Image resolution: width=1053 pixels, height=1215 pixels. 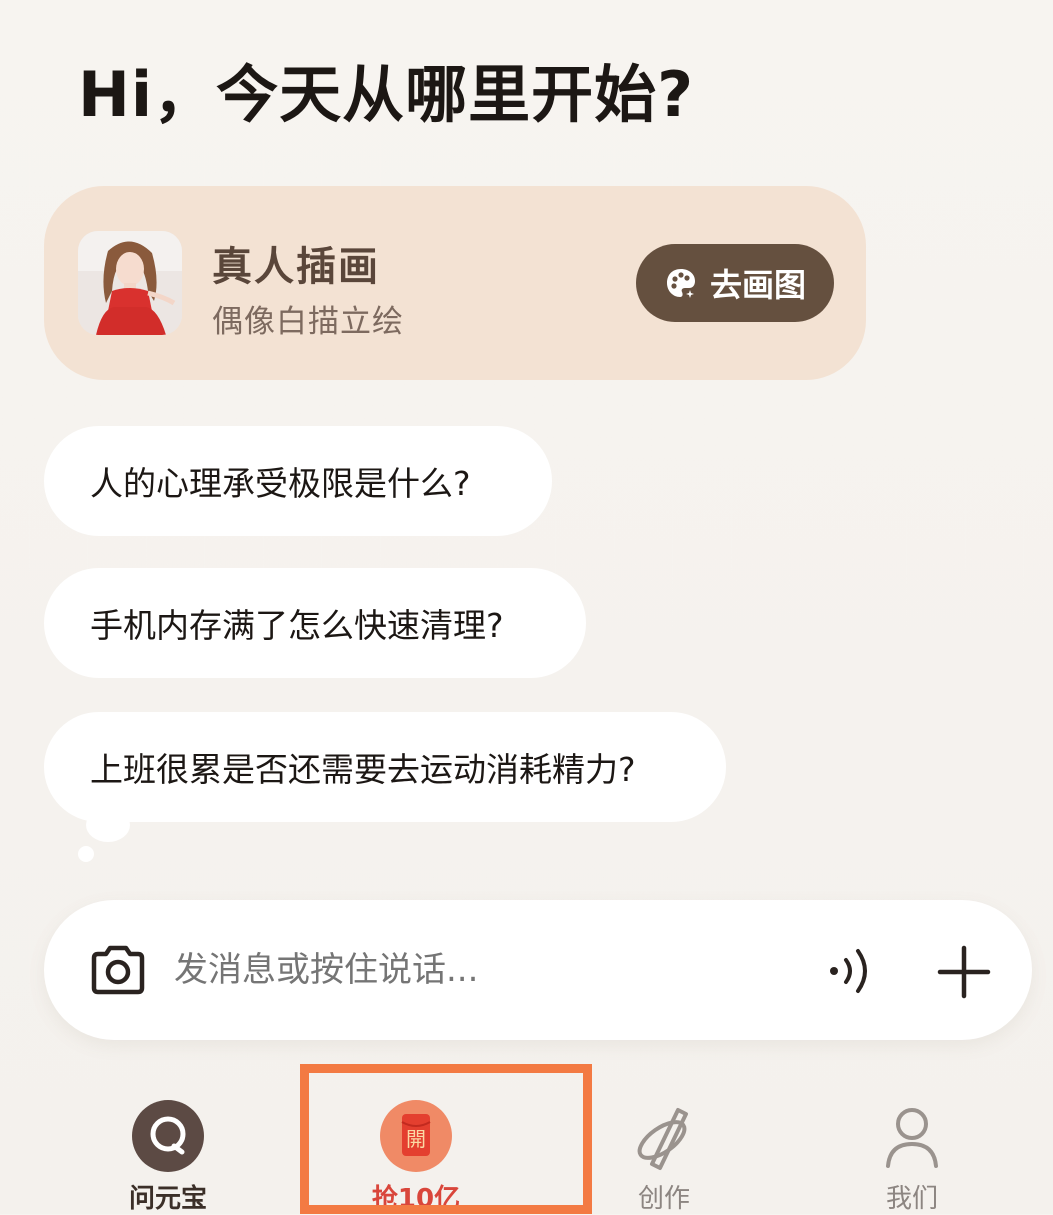 I want to click on person-icon, so click(x=912, y=1138).